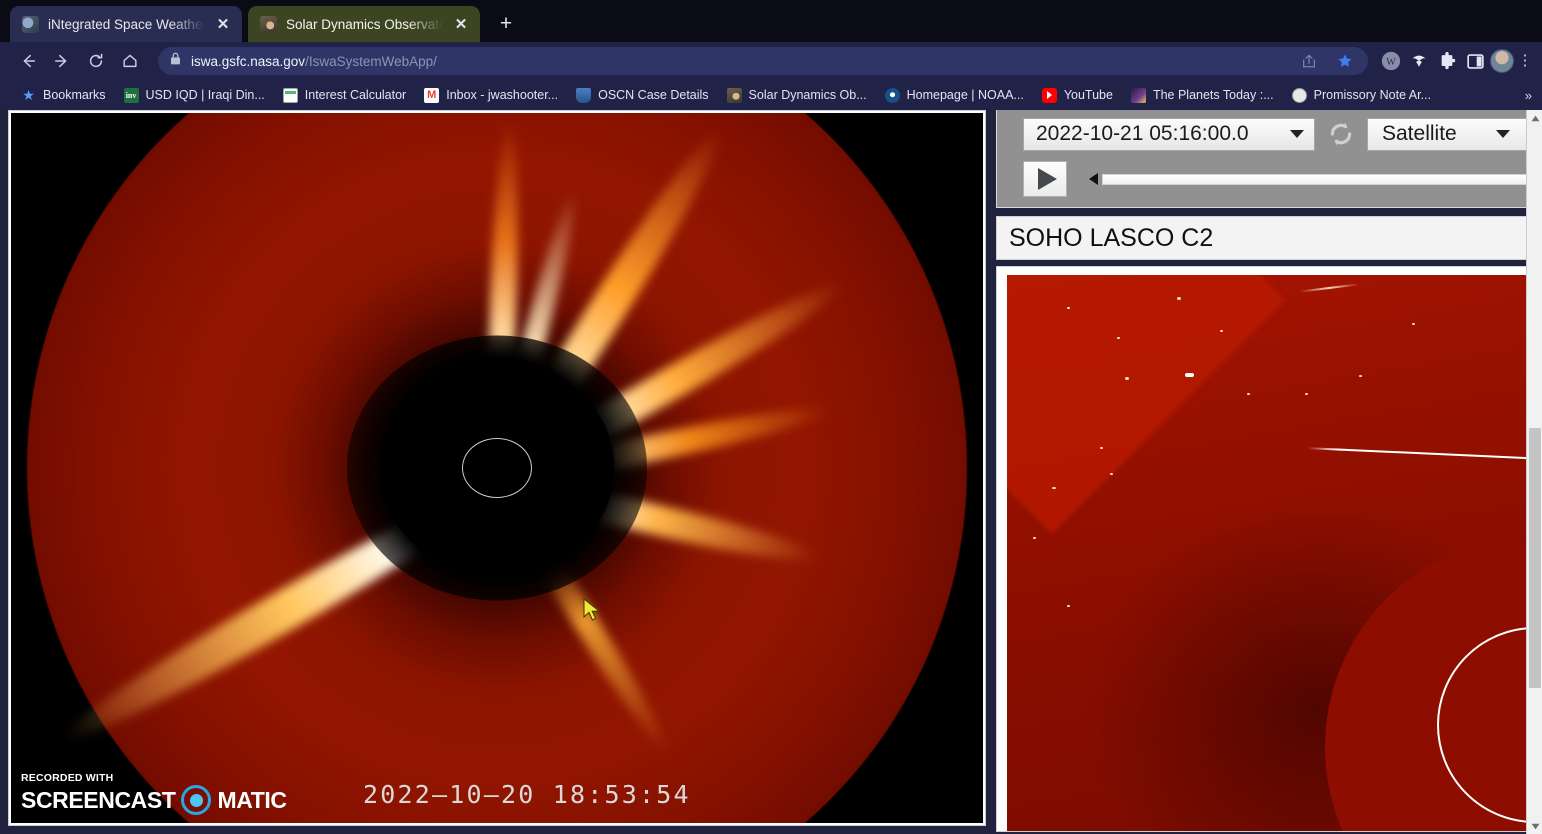 The width and height of the screenshot is (1542, 834). I want to click on svg-text: W, so click(1391, 62).